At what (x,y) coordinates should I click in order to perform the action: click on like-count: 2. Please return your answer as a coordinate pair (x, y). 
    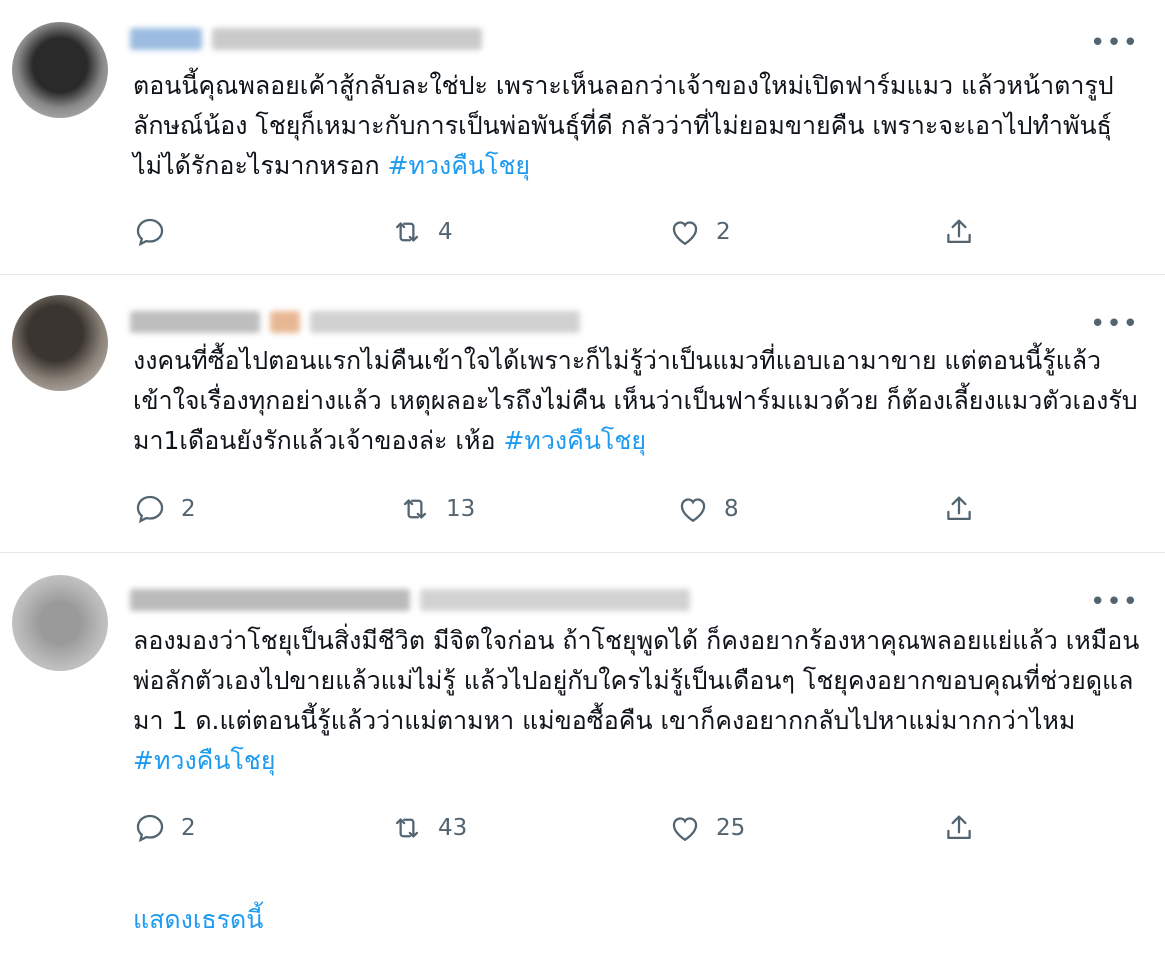
    Looking at the image, I should click on (723, 232).